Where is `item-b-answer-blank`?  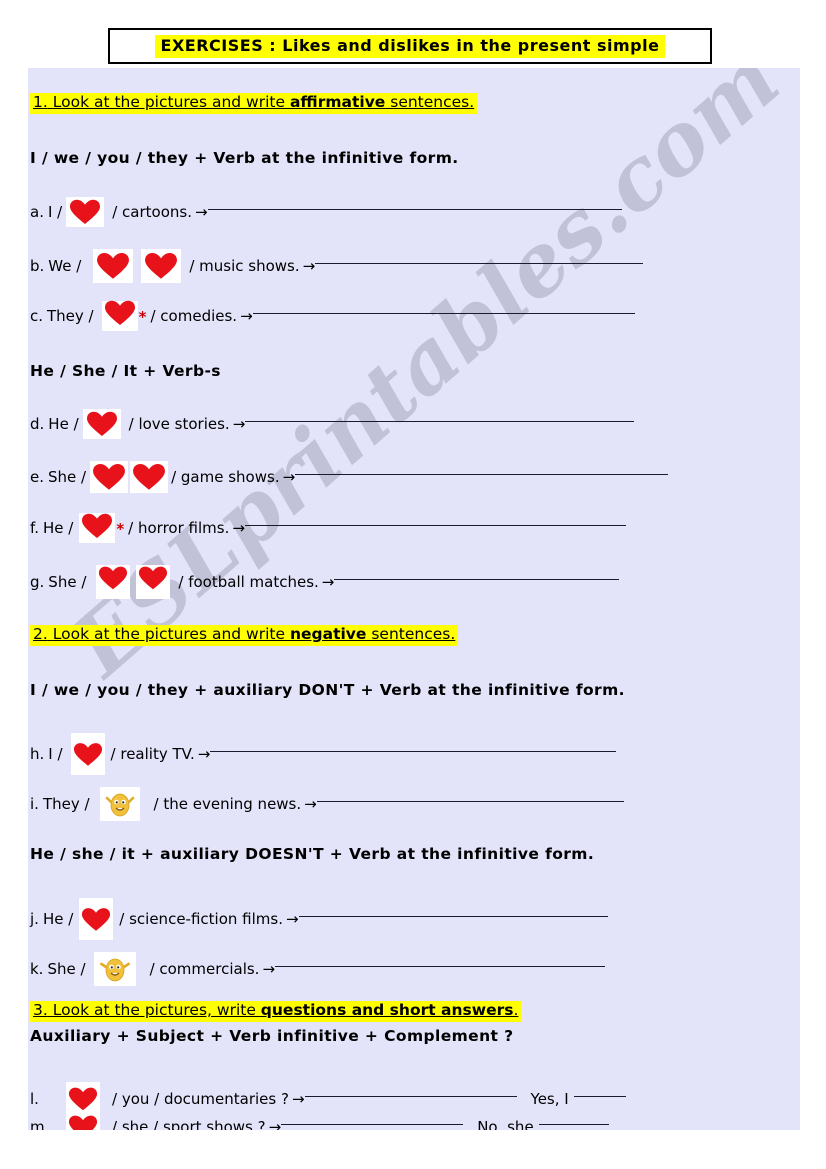
item-b-answer-blank is located at coordinates (479, 263).